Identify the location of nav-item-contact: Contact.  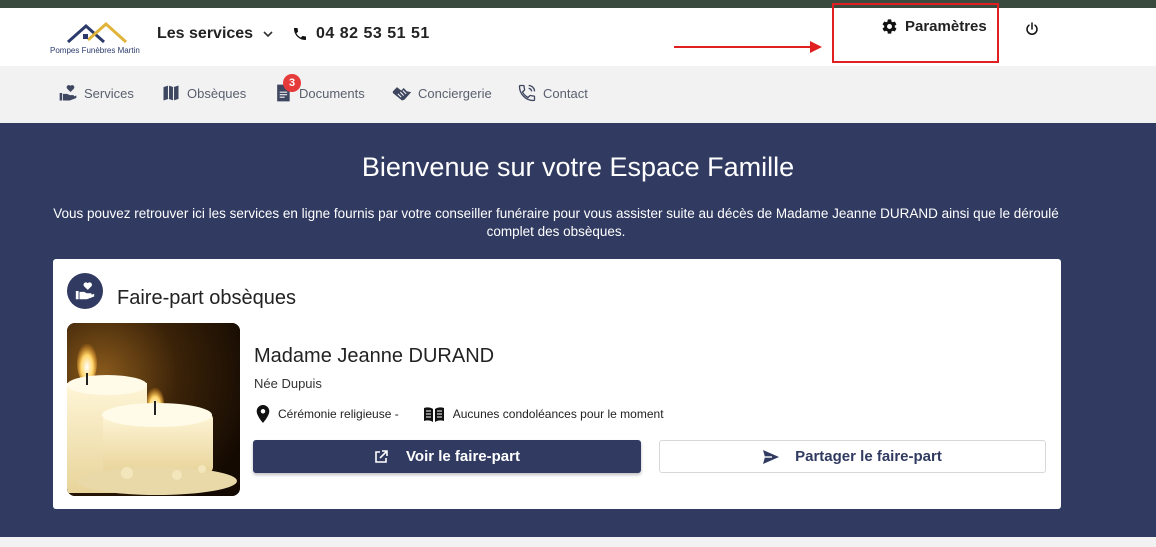
(552, 93).